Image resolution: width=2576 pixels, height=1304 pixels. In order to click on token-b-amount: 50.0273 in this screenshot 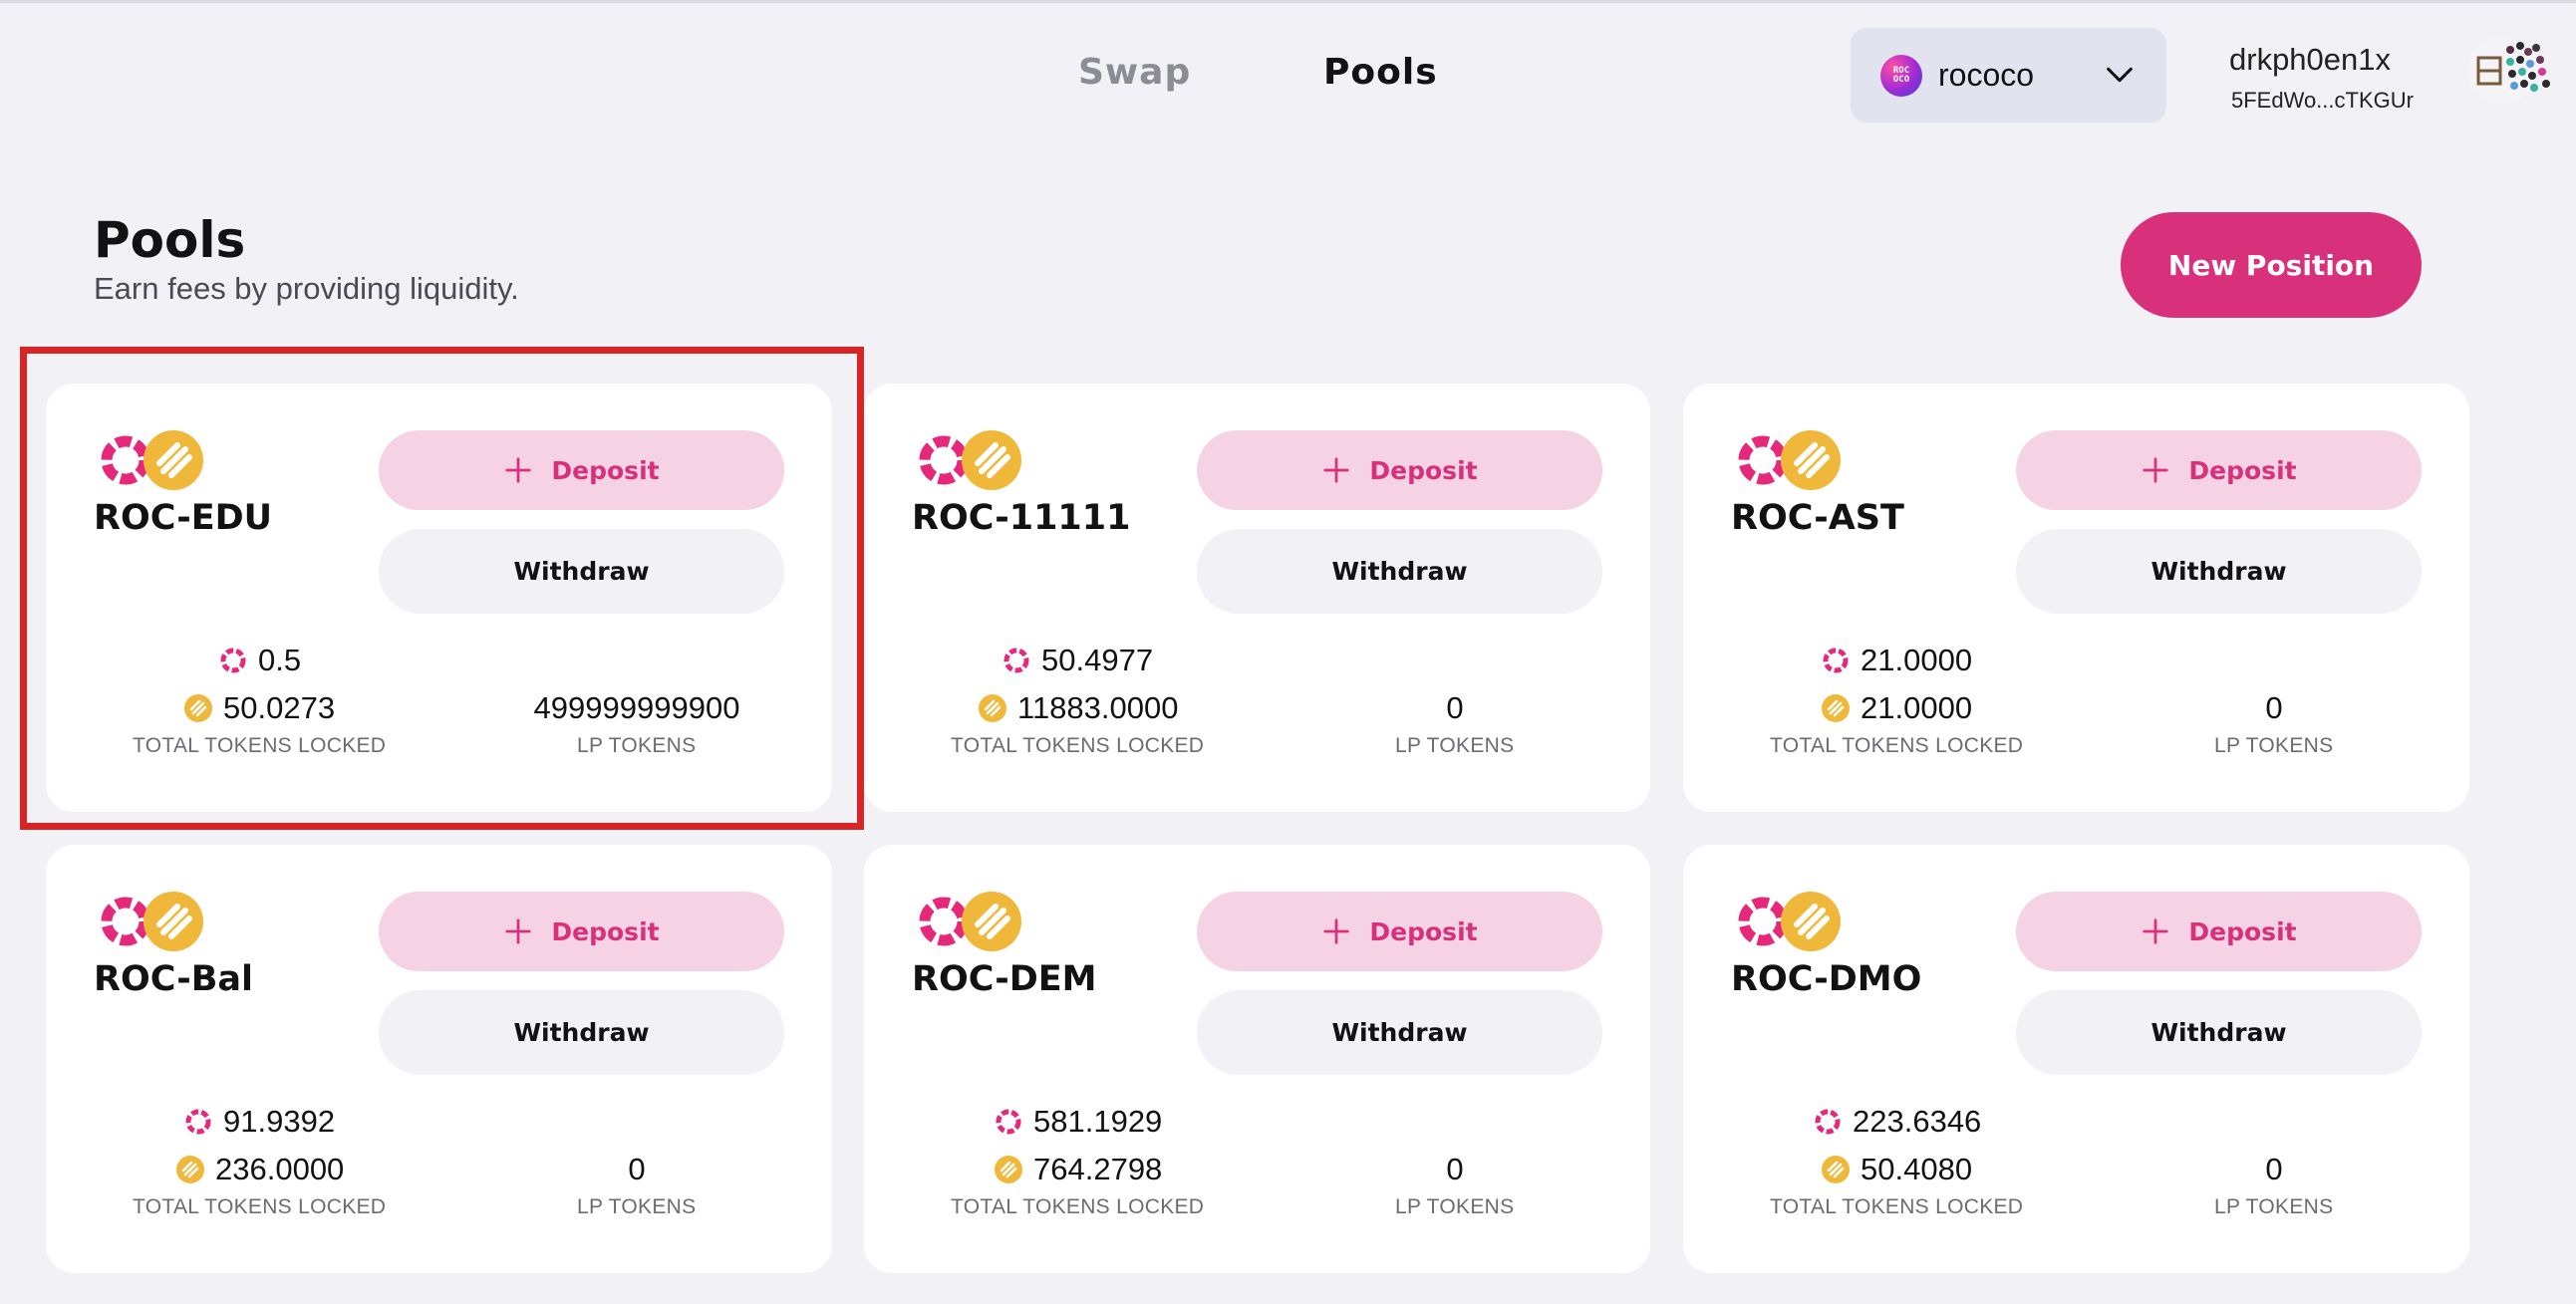, I will do `click(279, 707)`.